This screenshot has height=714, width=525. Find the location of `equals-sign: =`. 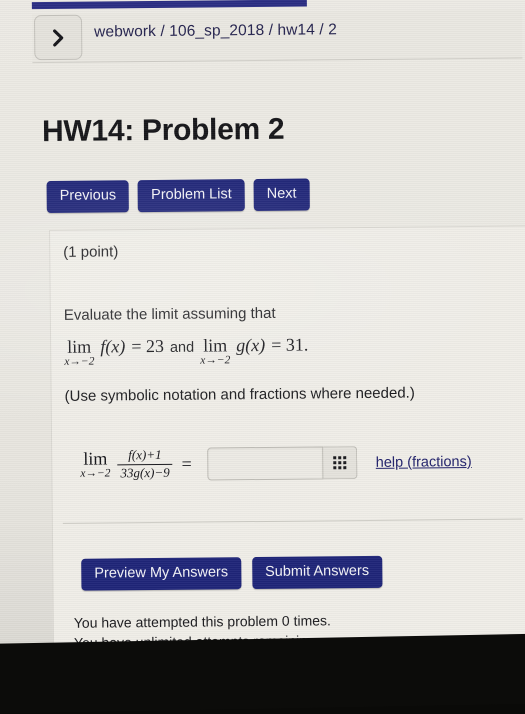

equals-sign: = is located at coordinates (187, 464).